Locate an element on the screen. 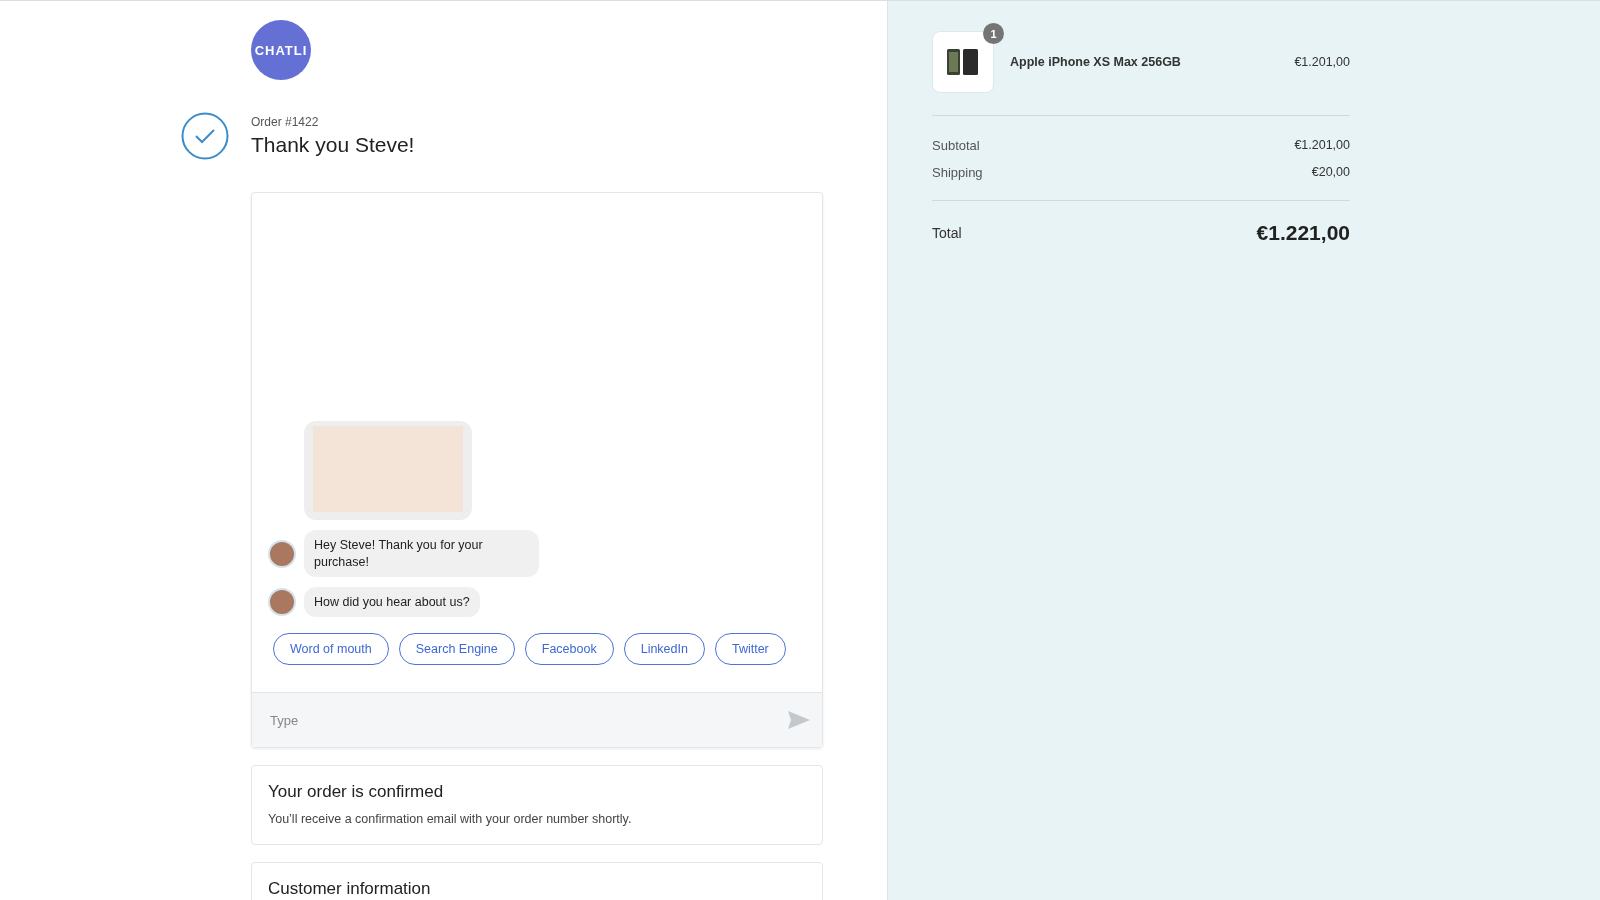  quick-reply-button: Word of mouth is located at coordinates (331, 649).